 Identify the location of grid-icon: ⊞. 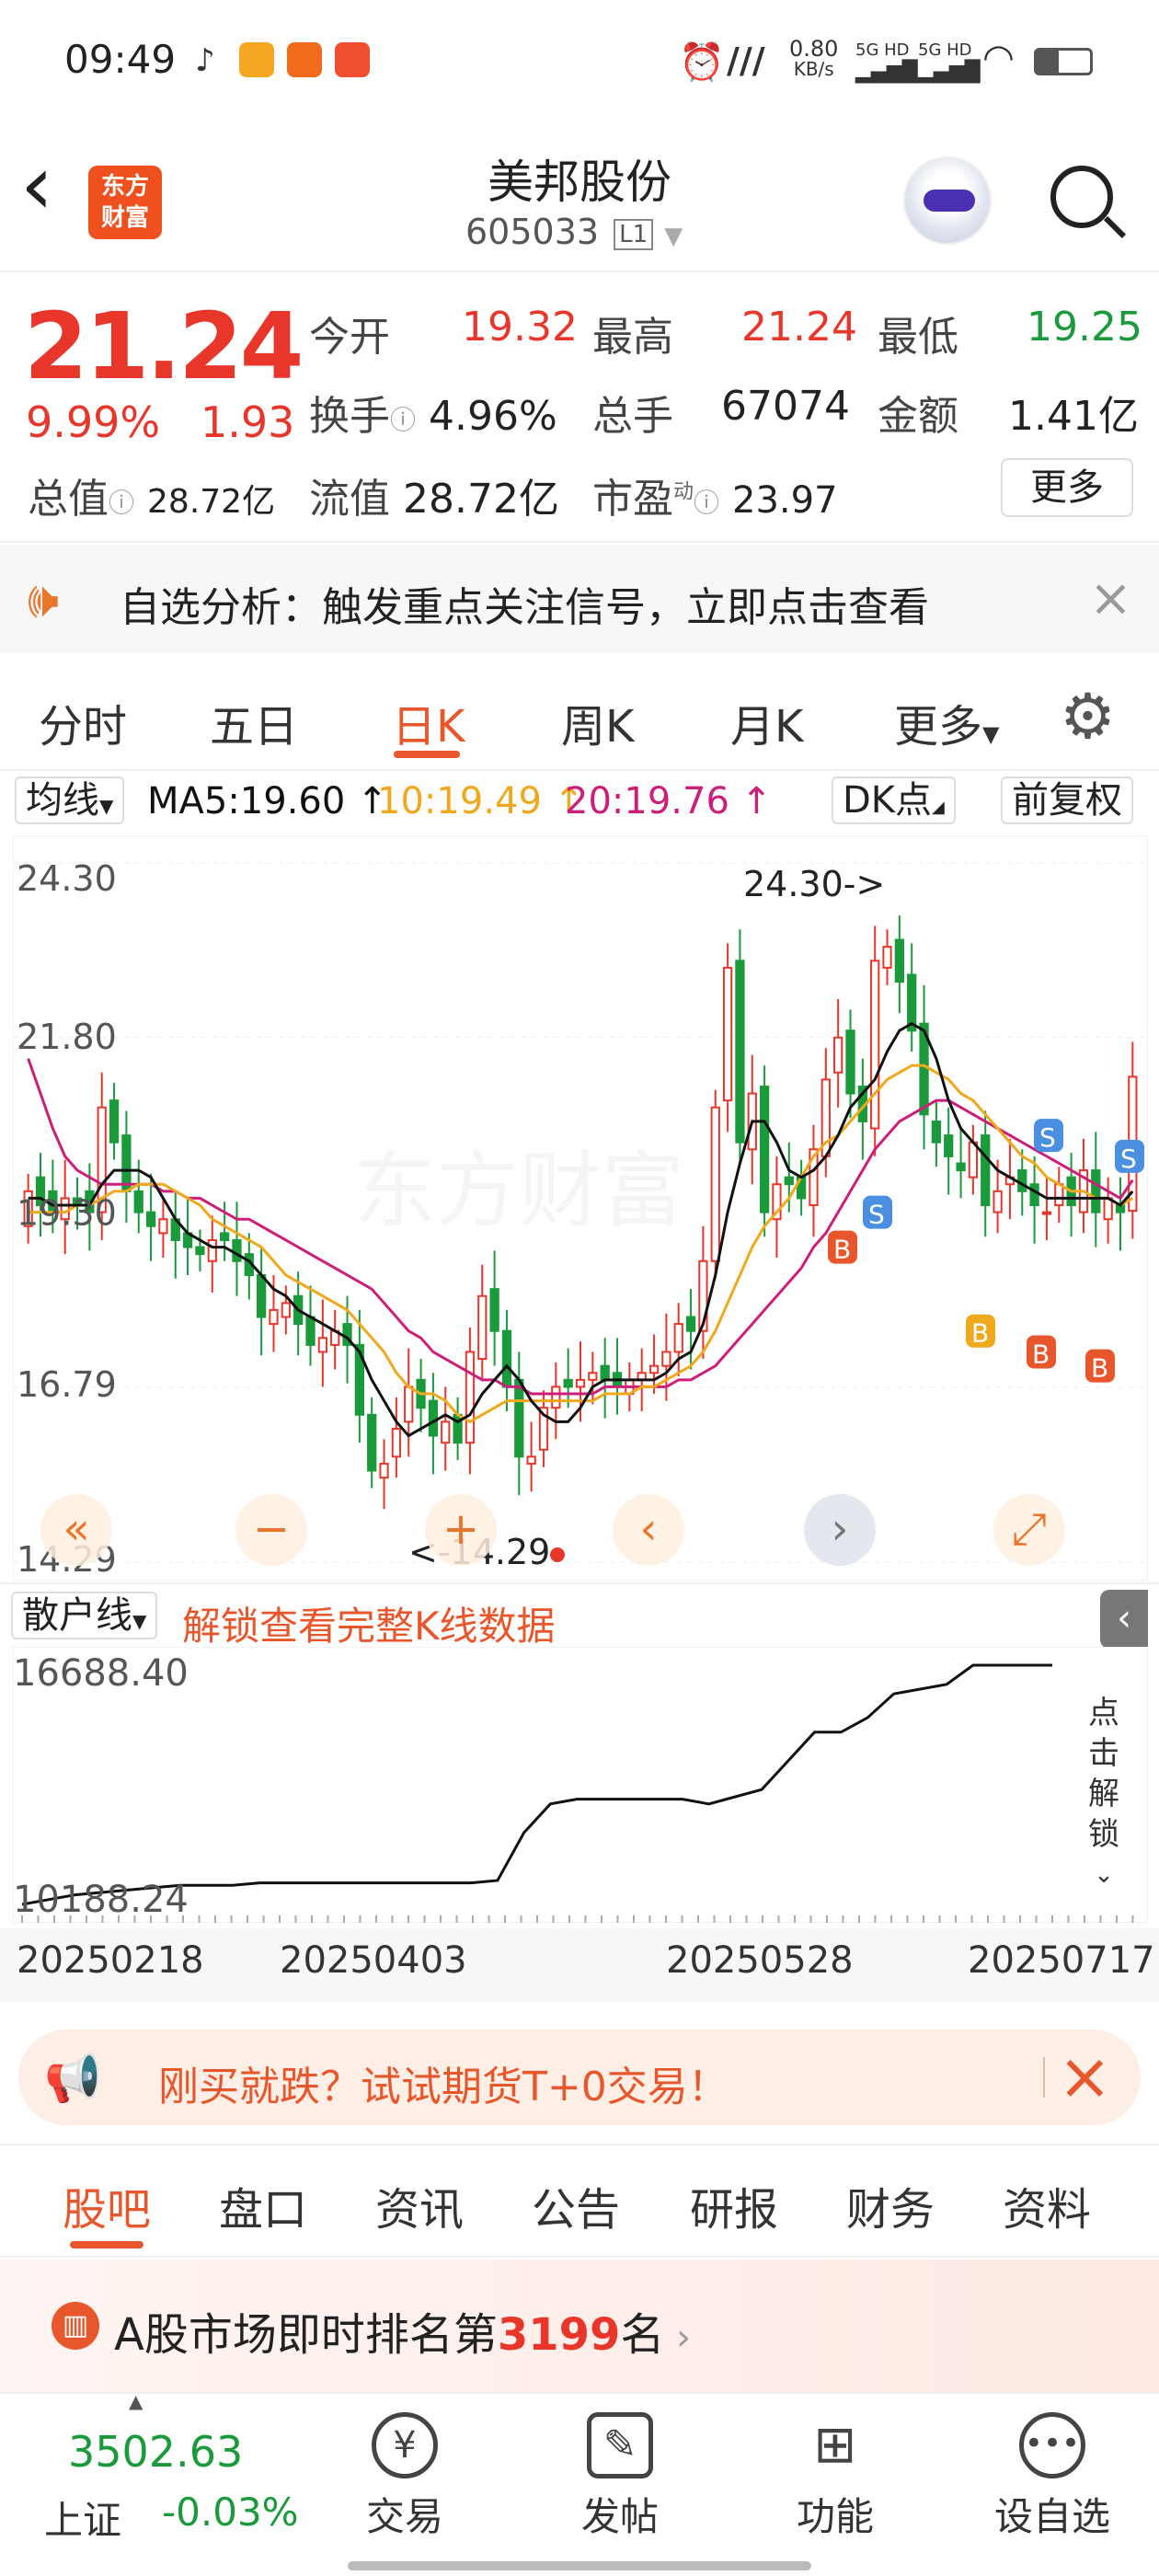
(835, 2445).